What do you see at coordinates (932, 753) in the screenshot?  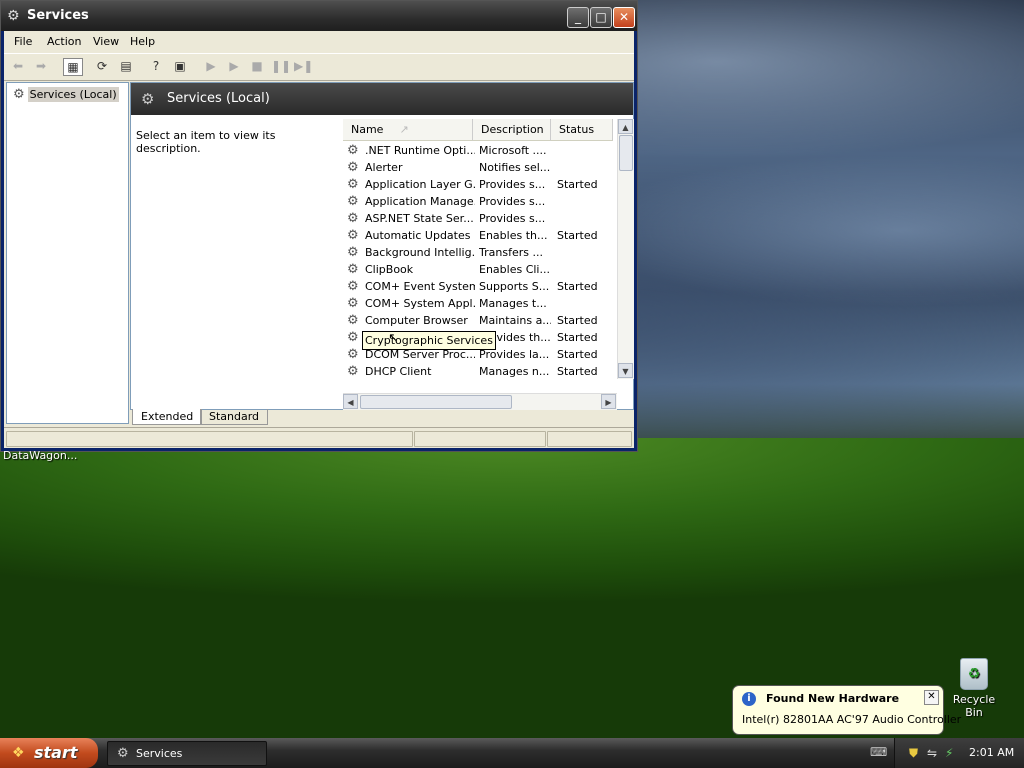 I see `network-icon: ⇋` at bounding box center [932, 753].